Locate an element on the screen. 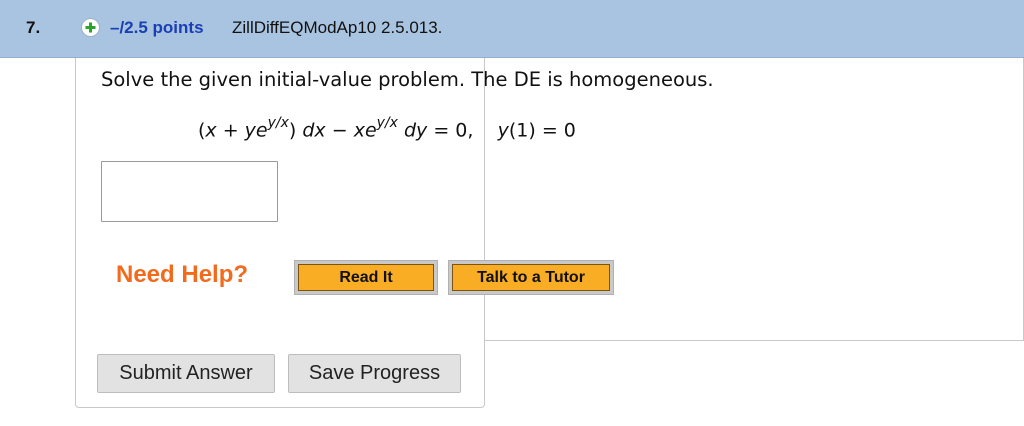  read-it-label: Read It is located at coordinates (366, 277).